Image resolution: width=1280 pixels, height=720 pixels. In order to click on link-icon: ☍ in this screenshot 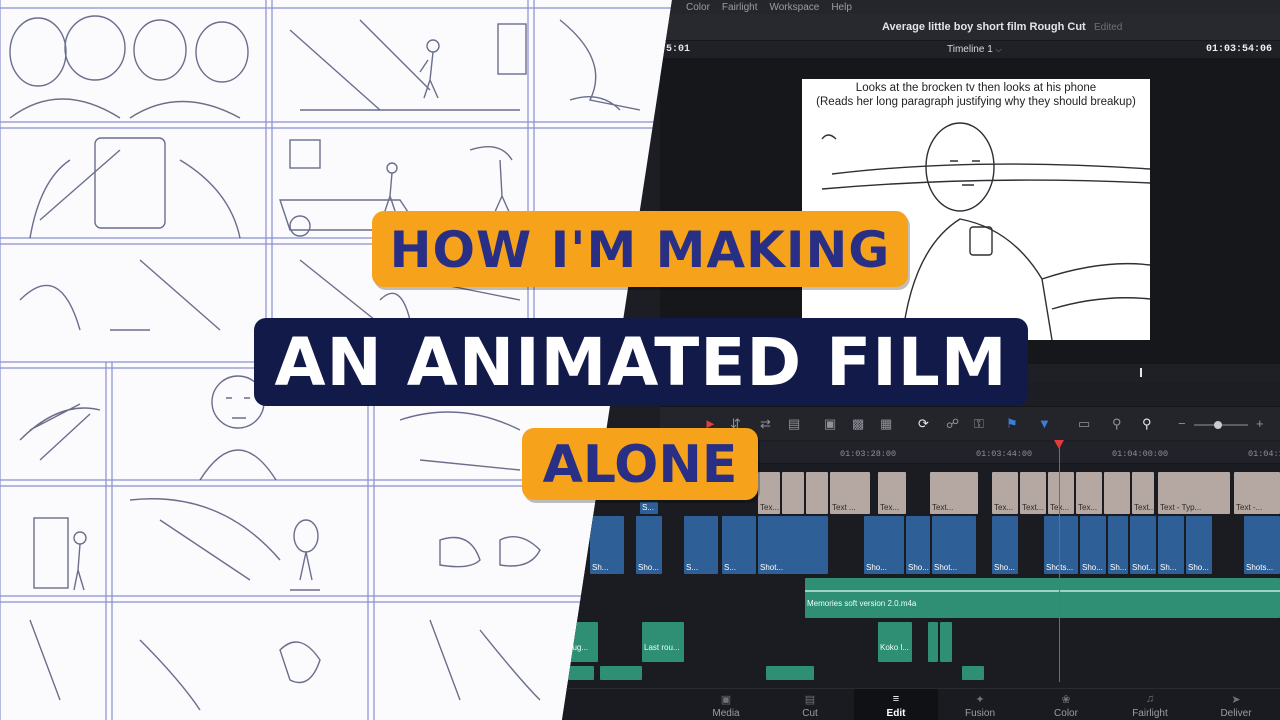, I will do `click(952, 423)`.